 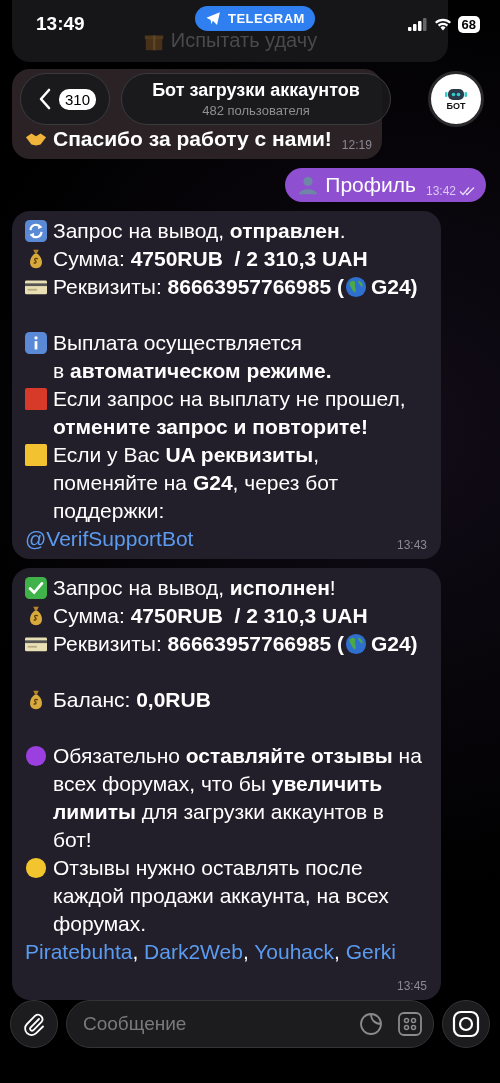 What do you see at coordinates (132, 699) in the screenshot?
I see `message-text: Баланс: 0,0RUB` at bounding box center [132, 699].